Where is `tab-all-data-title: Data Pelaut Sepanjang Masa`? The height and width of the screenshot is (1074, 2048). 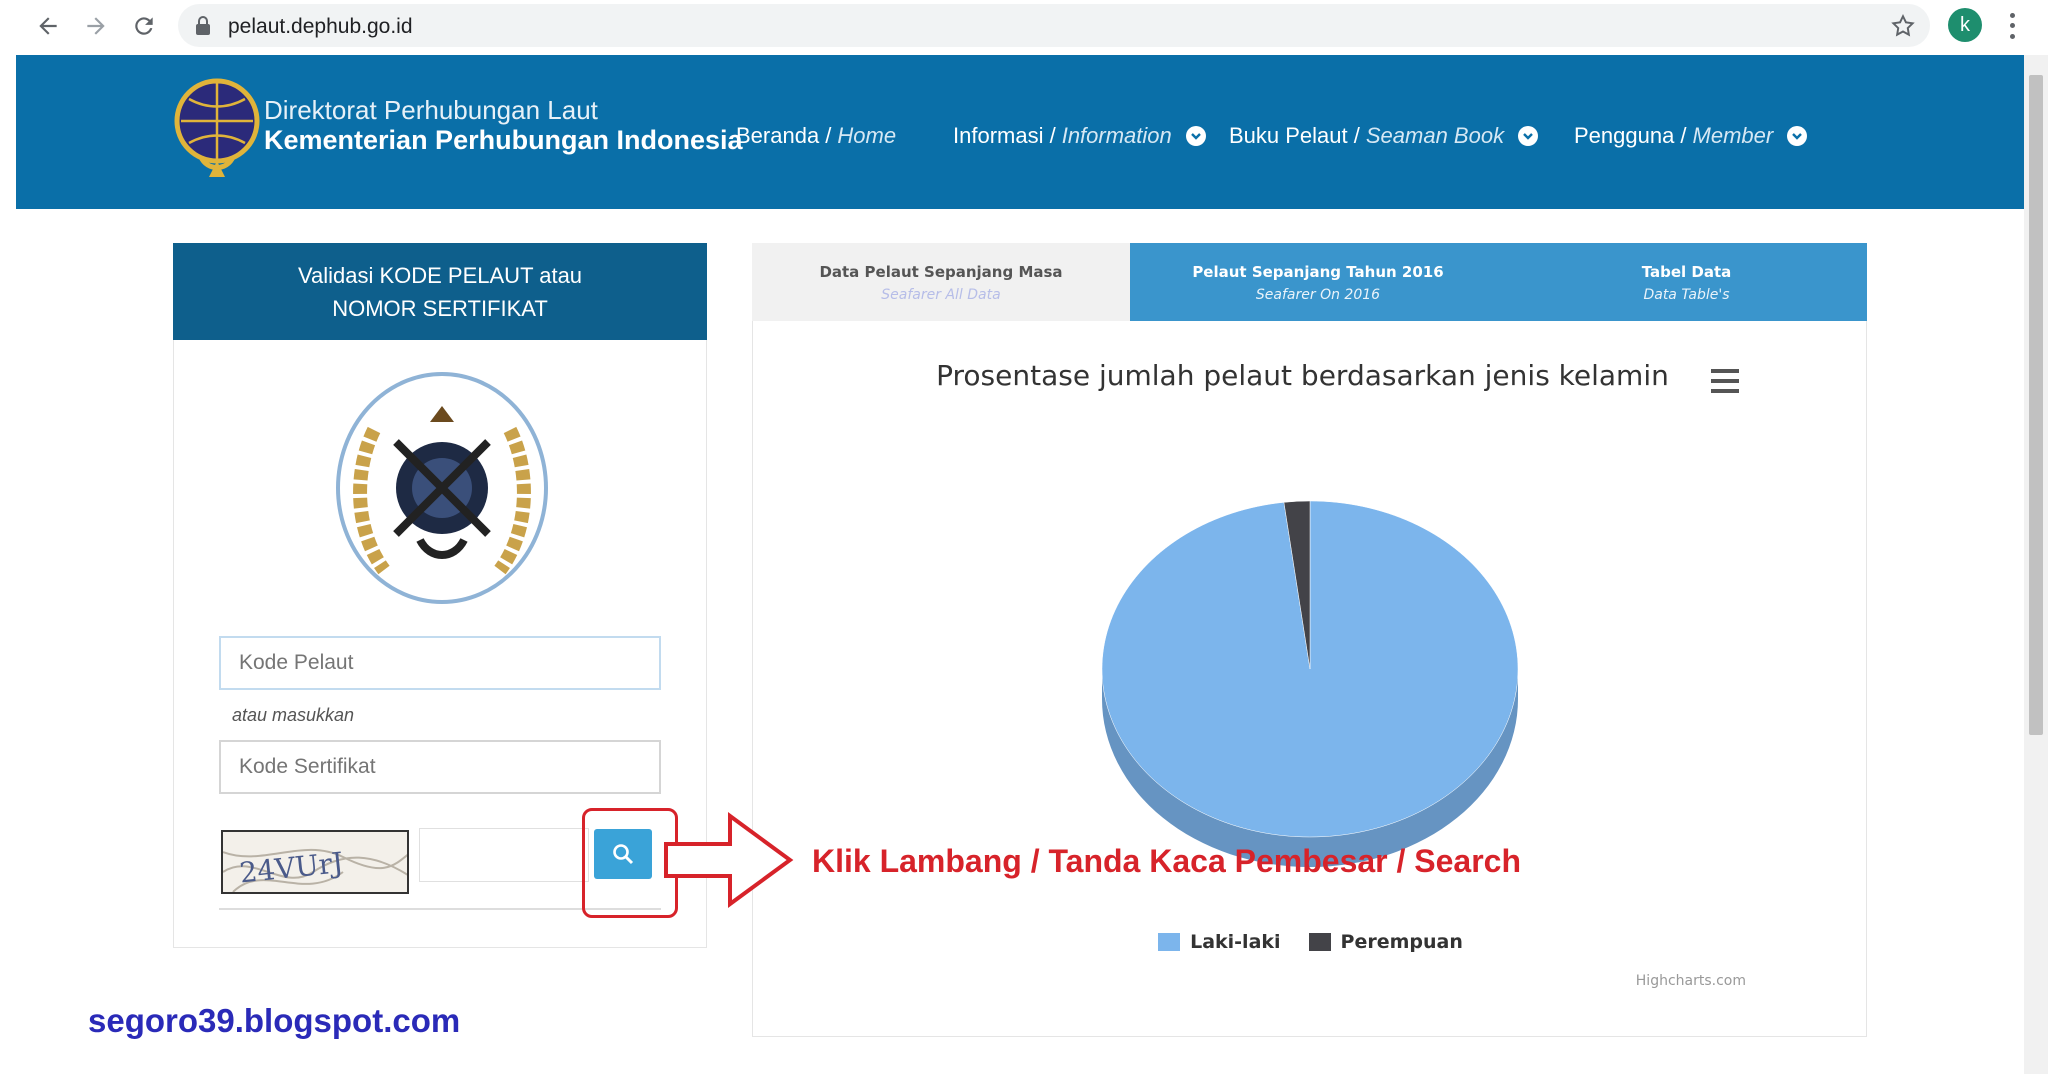 tab-all-data-title: Data Pelaut Sepanjang Masa is located at coordinates (941, 272).